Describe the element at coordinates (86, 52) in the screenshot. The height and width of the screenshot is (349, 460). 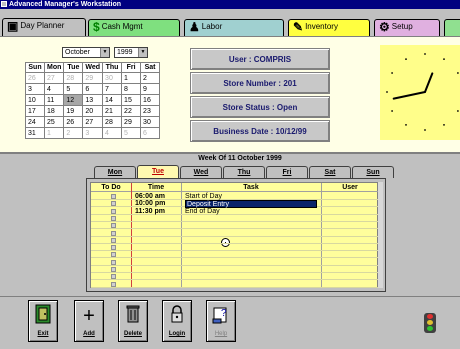
I see `month-select: October ▼` at that location.